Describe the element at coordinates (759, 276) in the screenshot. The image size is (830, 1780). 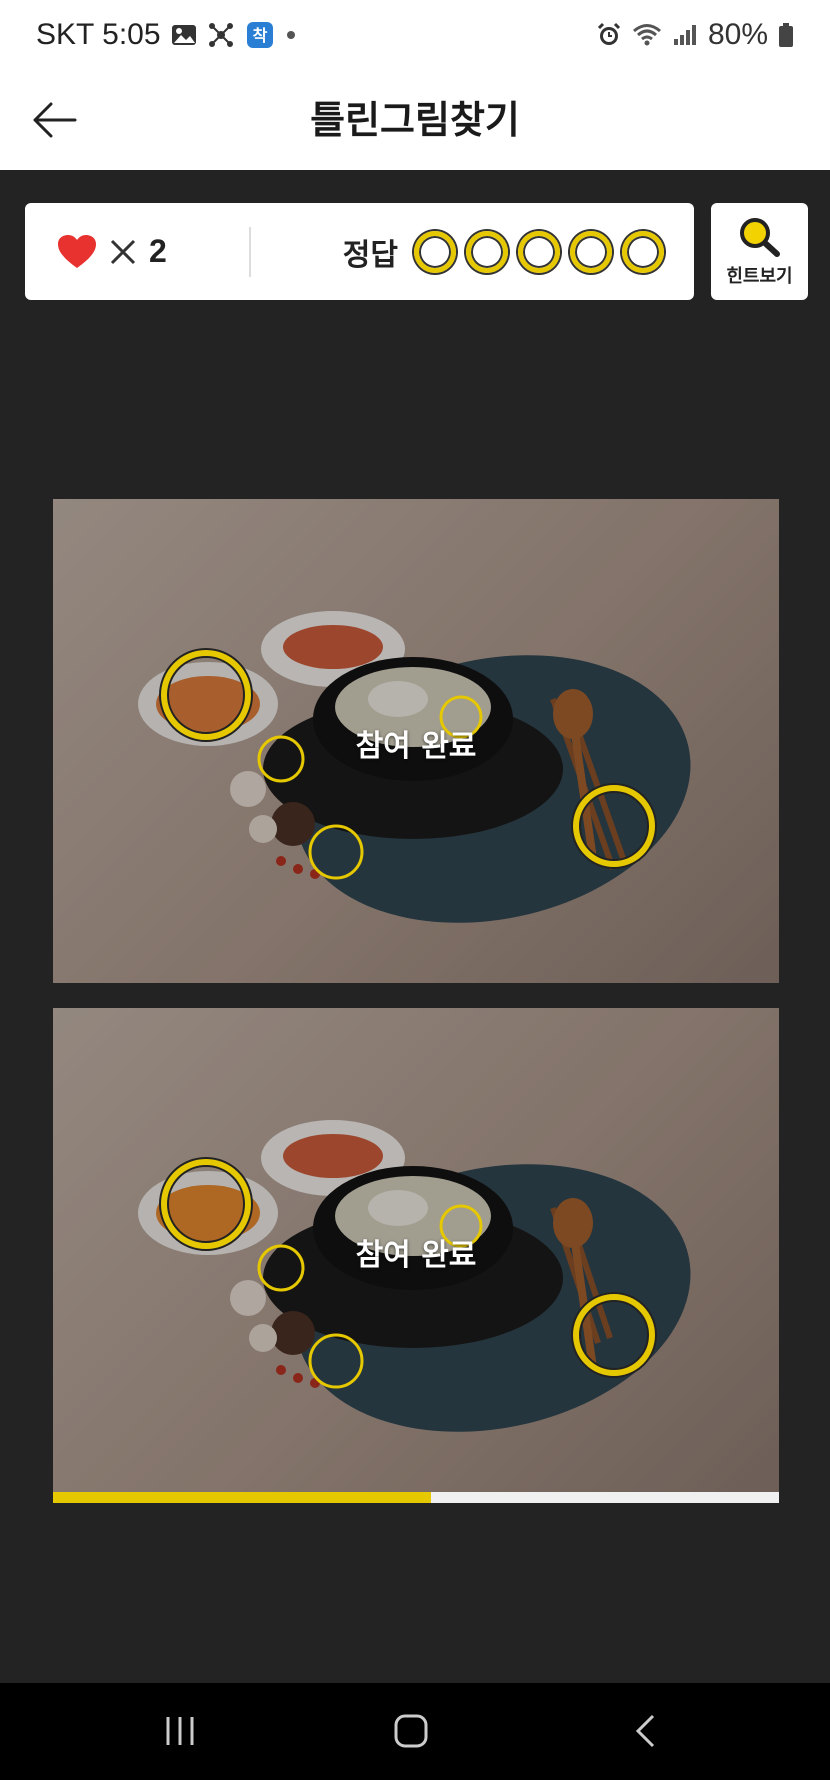
I see `hint-label: 힌트보기` at that location.